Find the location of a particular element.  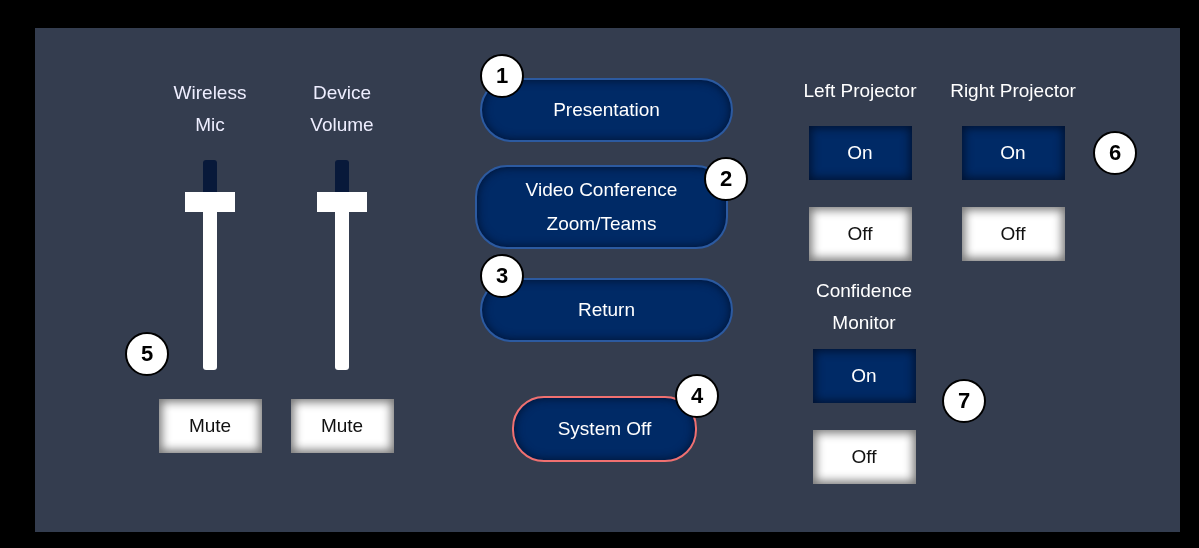

callout-number: 2 is located at coordinates (726, 179).